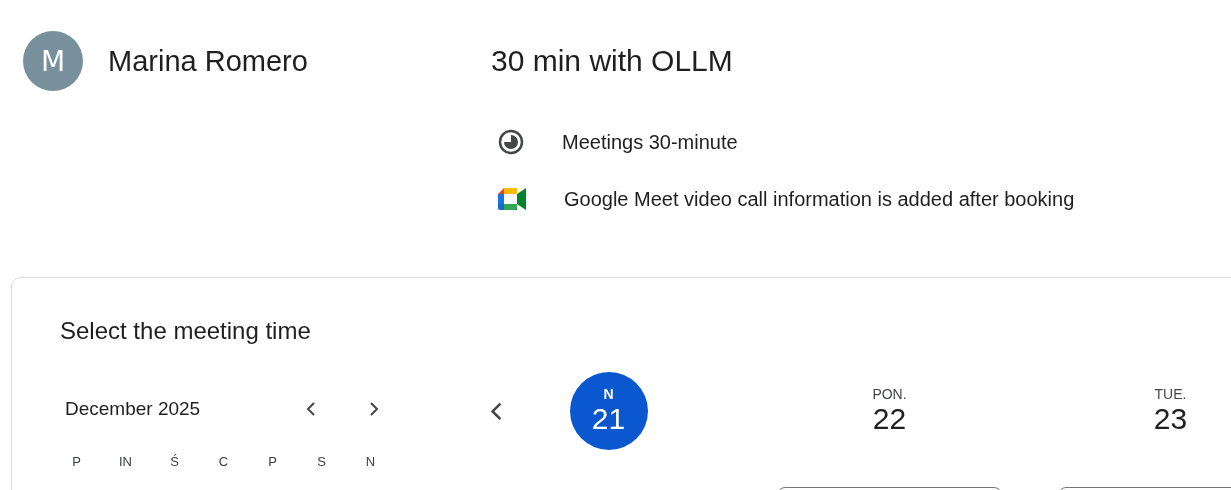 The height and width of the screenshot is (490, 1231). What do you see at coordinates (819, 199) in the screenshot?
I see `event-detail: Google Meet video call information is added after booking` at bounding box center [819, 199].